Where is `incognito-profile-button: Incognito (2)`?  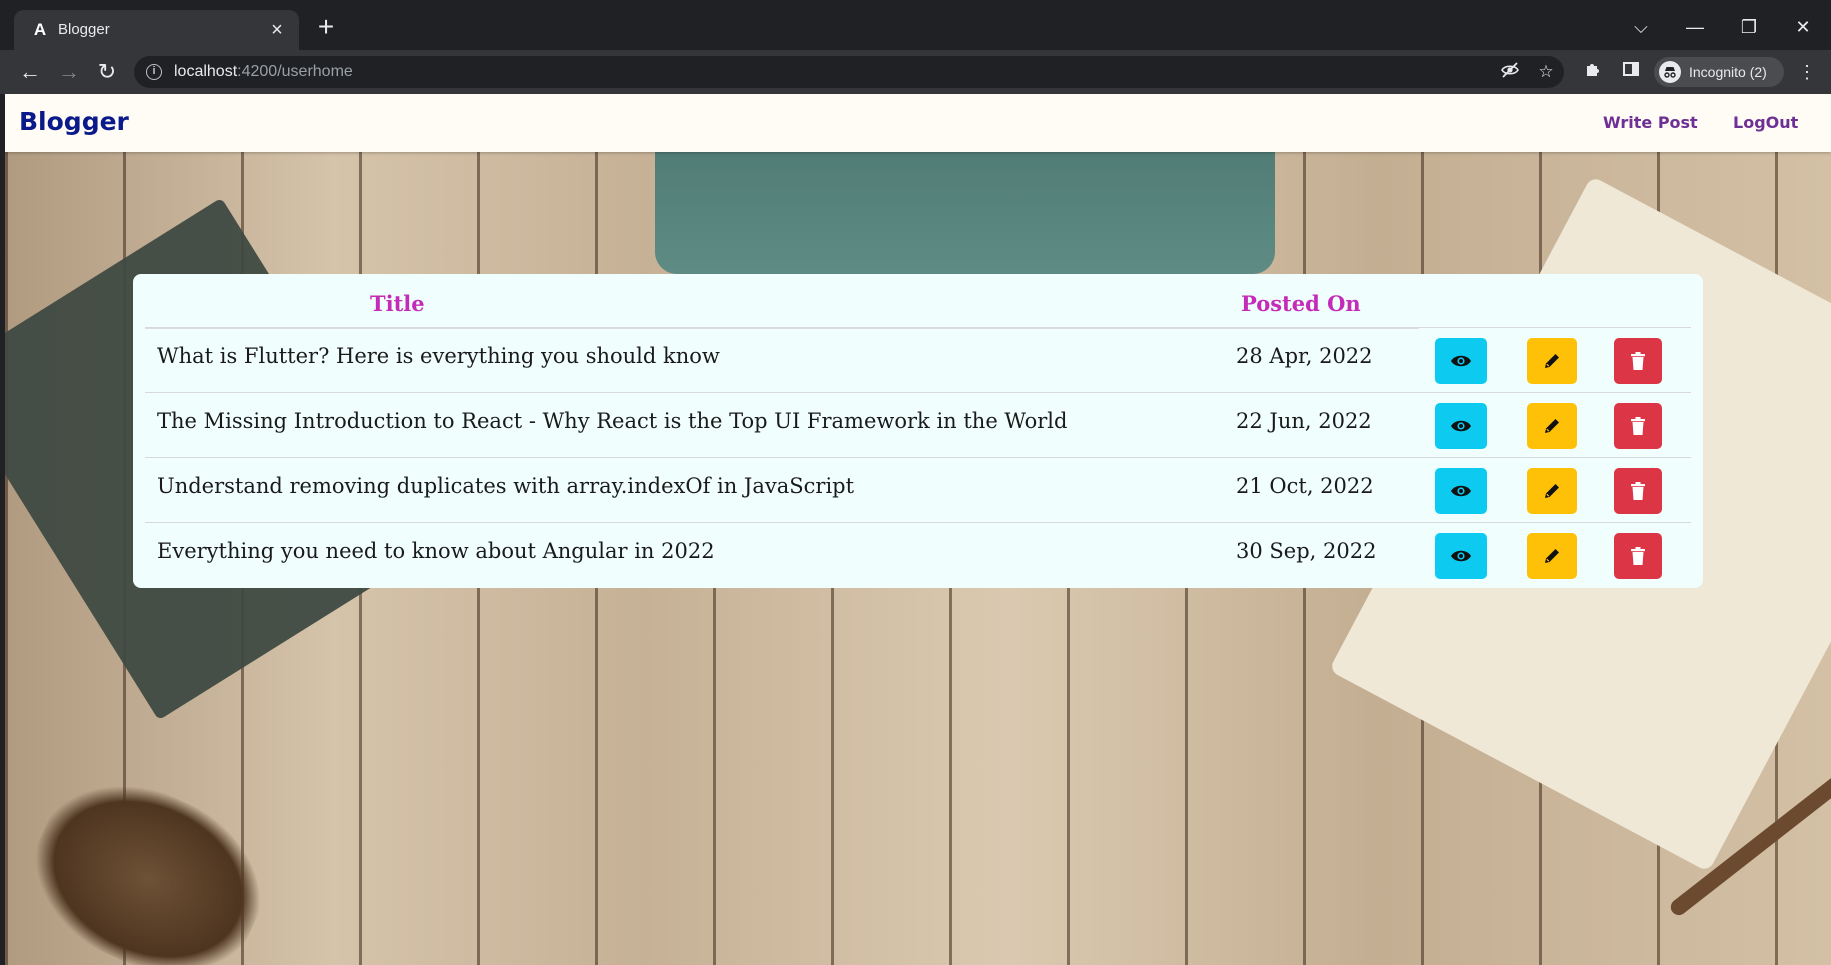
incognito-profile-button: Incognito (2) is located at coordinates (1719, 72).